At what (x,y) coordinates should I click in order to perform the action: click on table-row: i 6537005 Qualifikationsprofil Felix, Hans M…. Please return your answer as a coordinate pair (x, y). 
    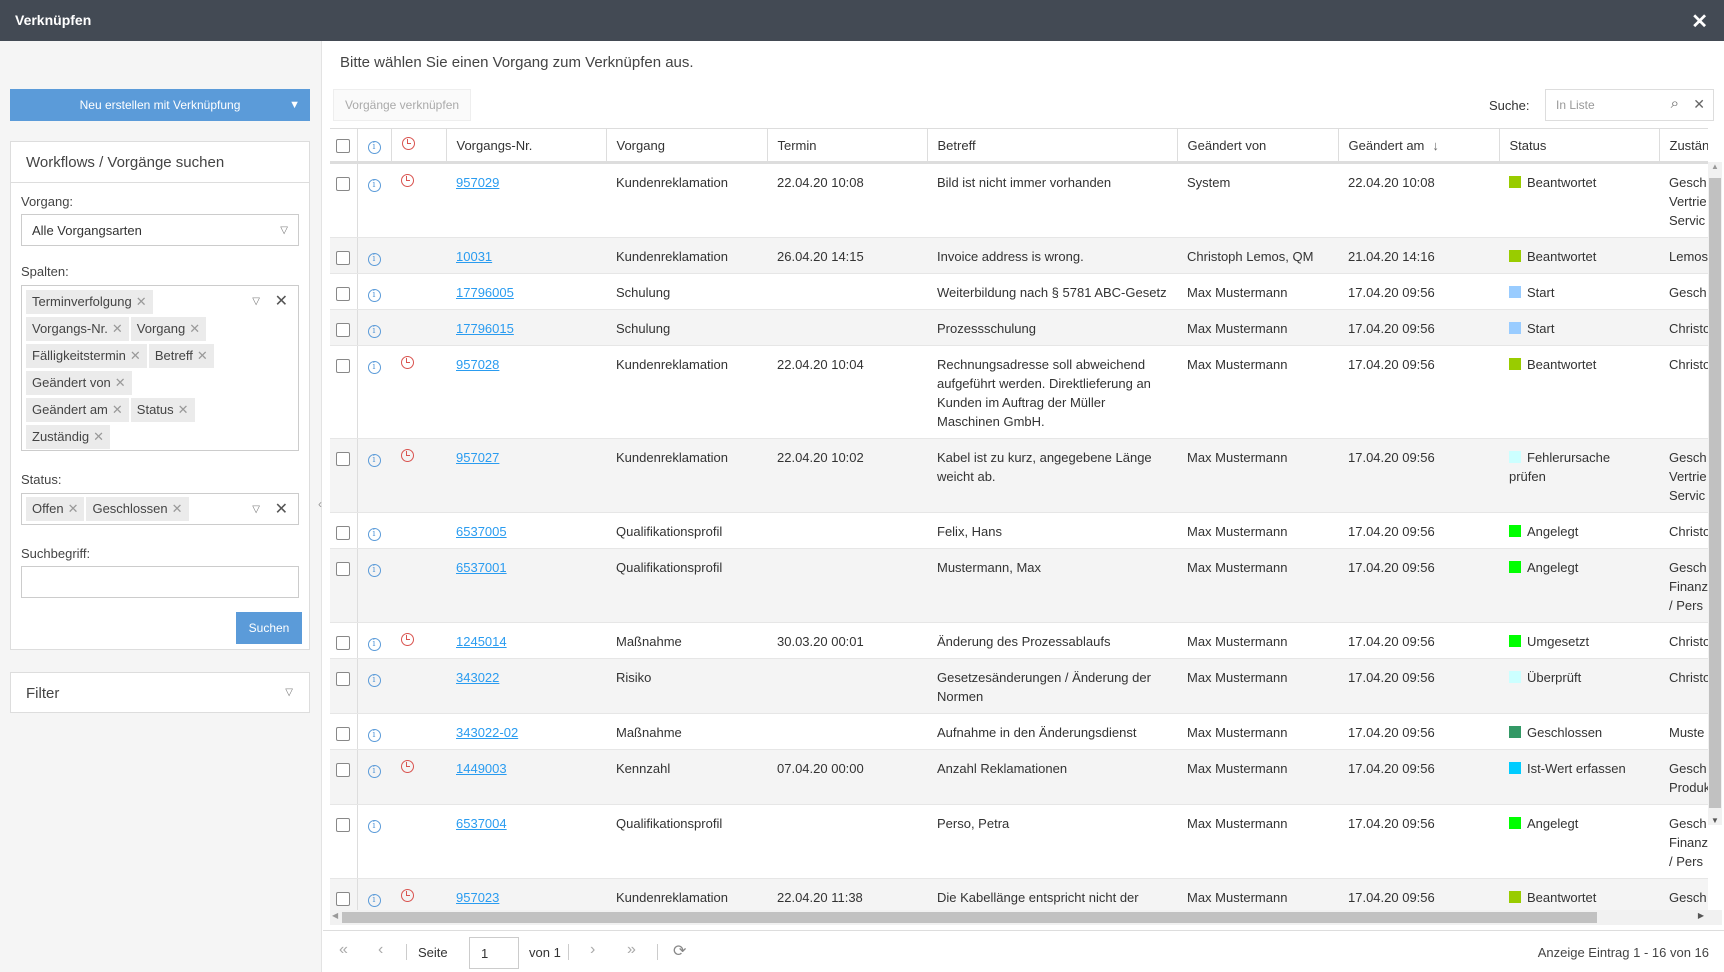
    Looking at the image, I should click on (1019, 530).